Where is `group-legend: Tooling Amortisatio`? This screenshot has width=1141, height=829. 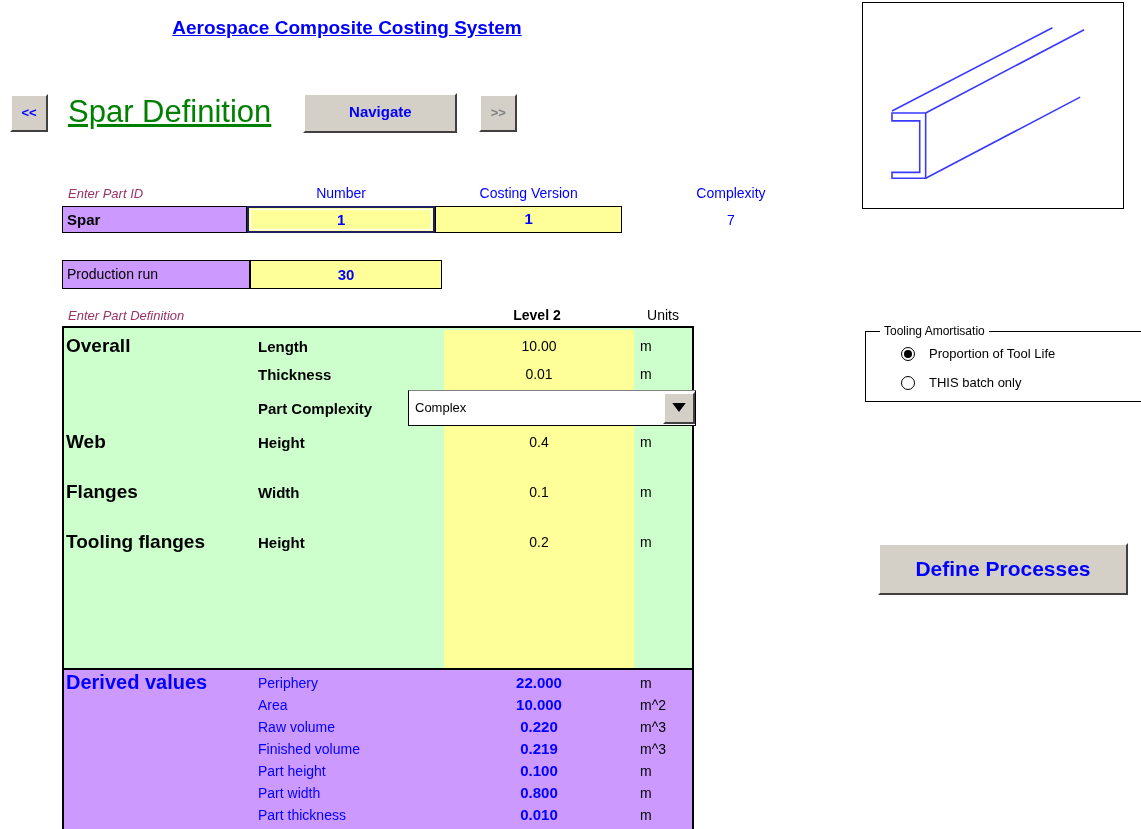
group-legend: Tooling Amortisatio is located at coordinates (934, 331).